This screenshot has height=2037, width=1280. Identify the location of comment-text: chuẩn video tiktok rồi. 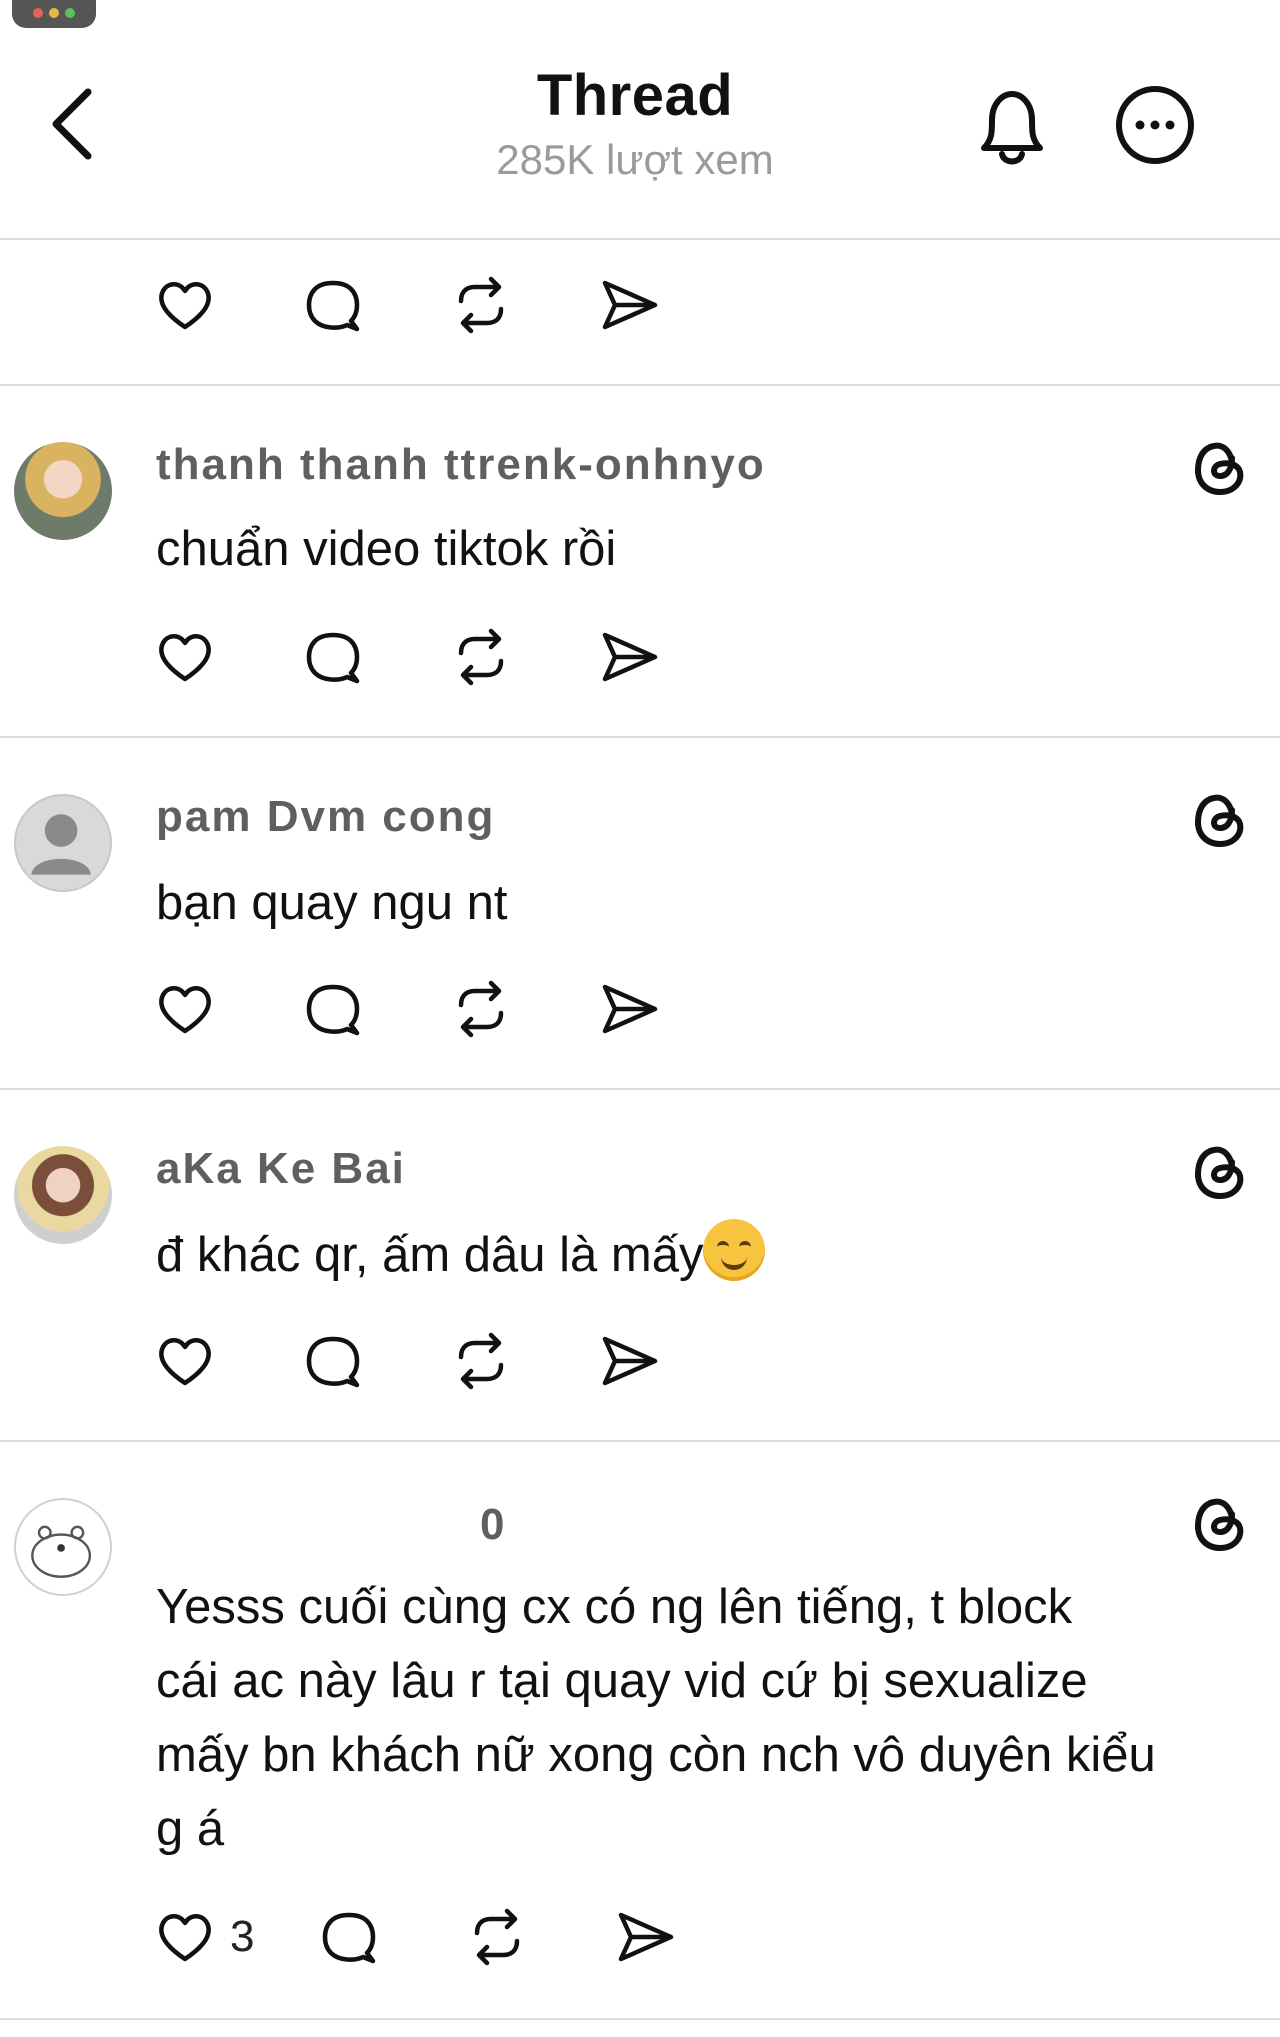
(386, 549).